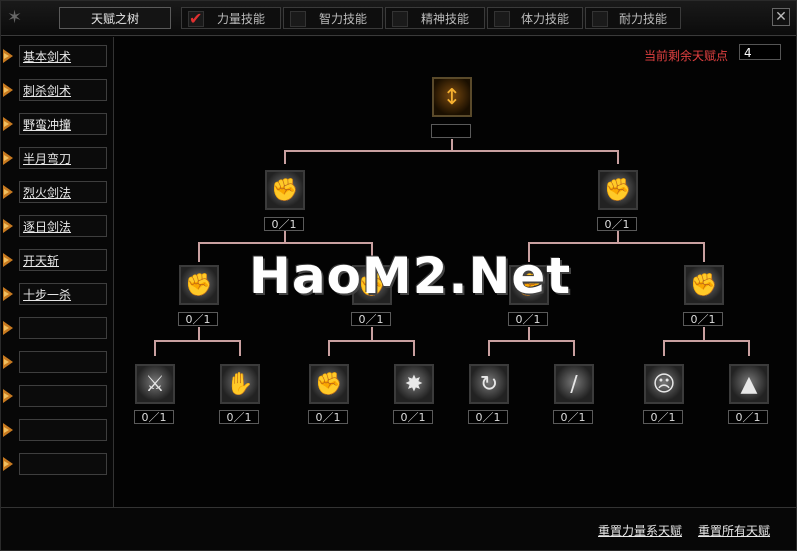 This screenshot has width=797, height=551. What do you see at coordinates (544, 19) in the screenshot?
I see `tab-label: 体力技能` at bounding box center [544, 19].